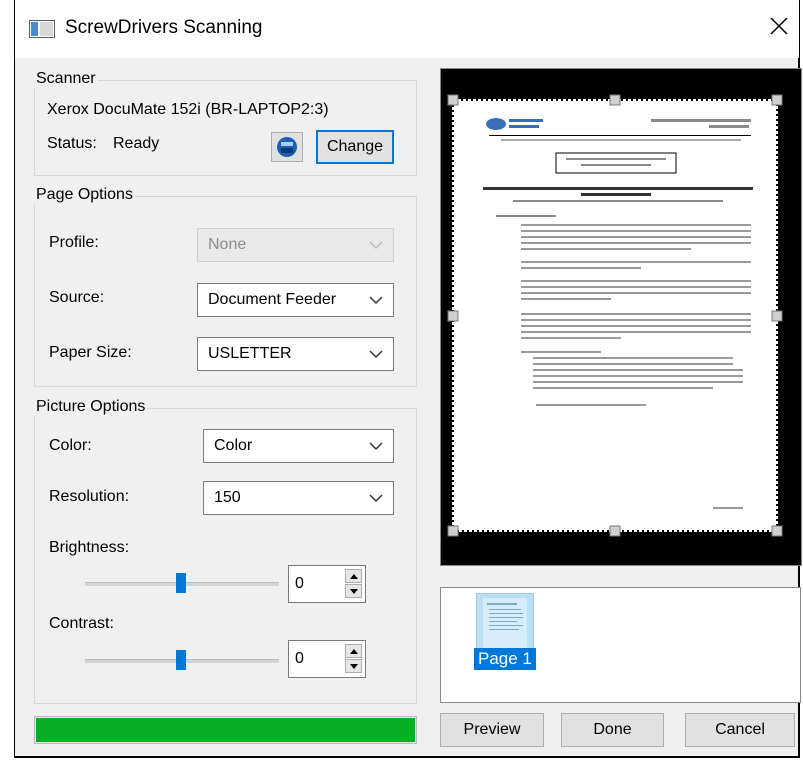 The height and width of the screenshot is (760, 803). I want to click on source-label: Source:, so click(77, 297).